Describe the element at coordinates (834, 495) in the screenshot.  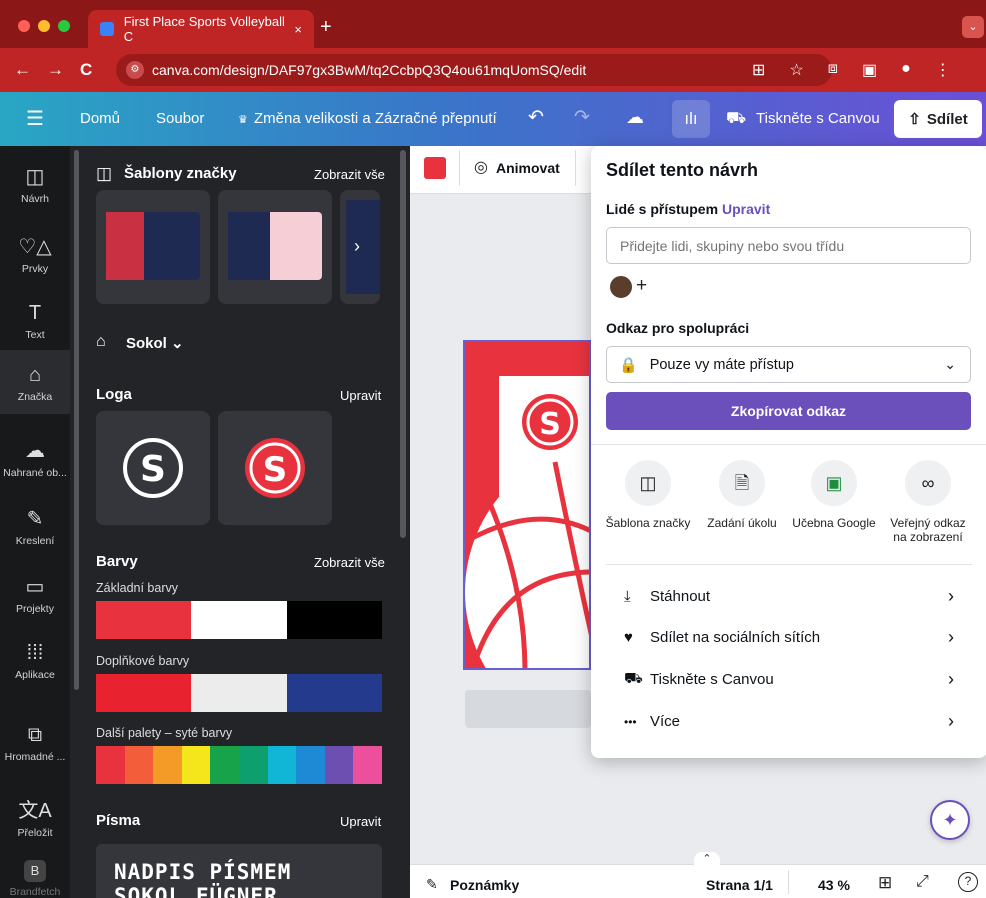
I see `share-option-google-classroom: ▣ Učebna Google` at that location.